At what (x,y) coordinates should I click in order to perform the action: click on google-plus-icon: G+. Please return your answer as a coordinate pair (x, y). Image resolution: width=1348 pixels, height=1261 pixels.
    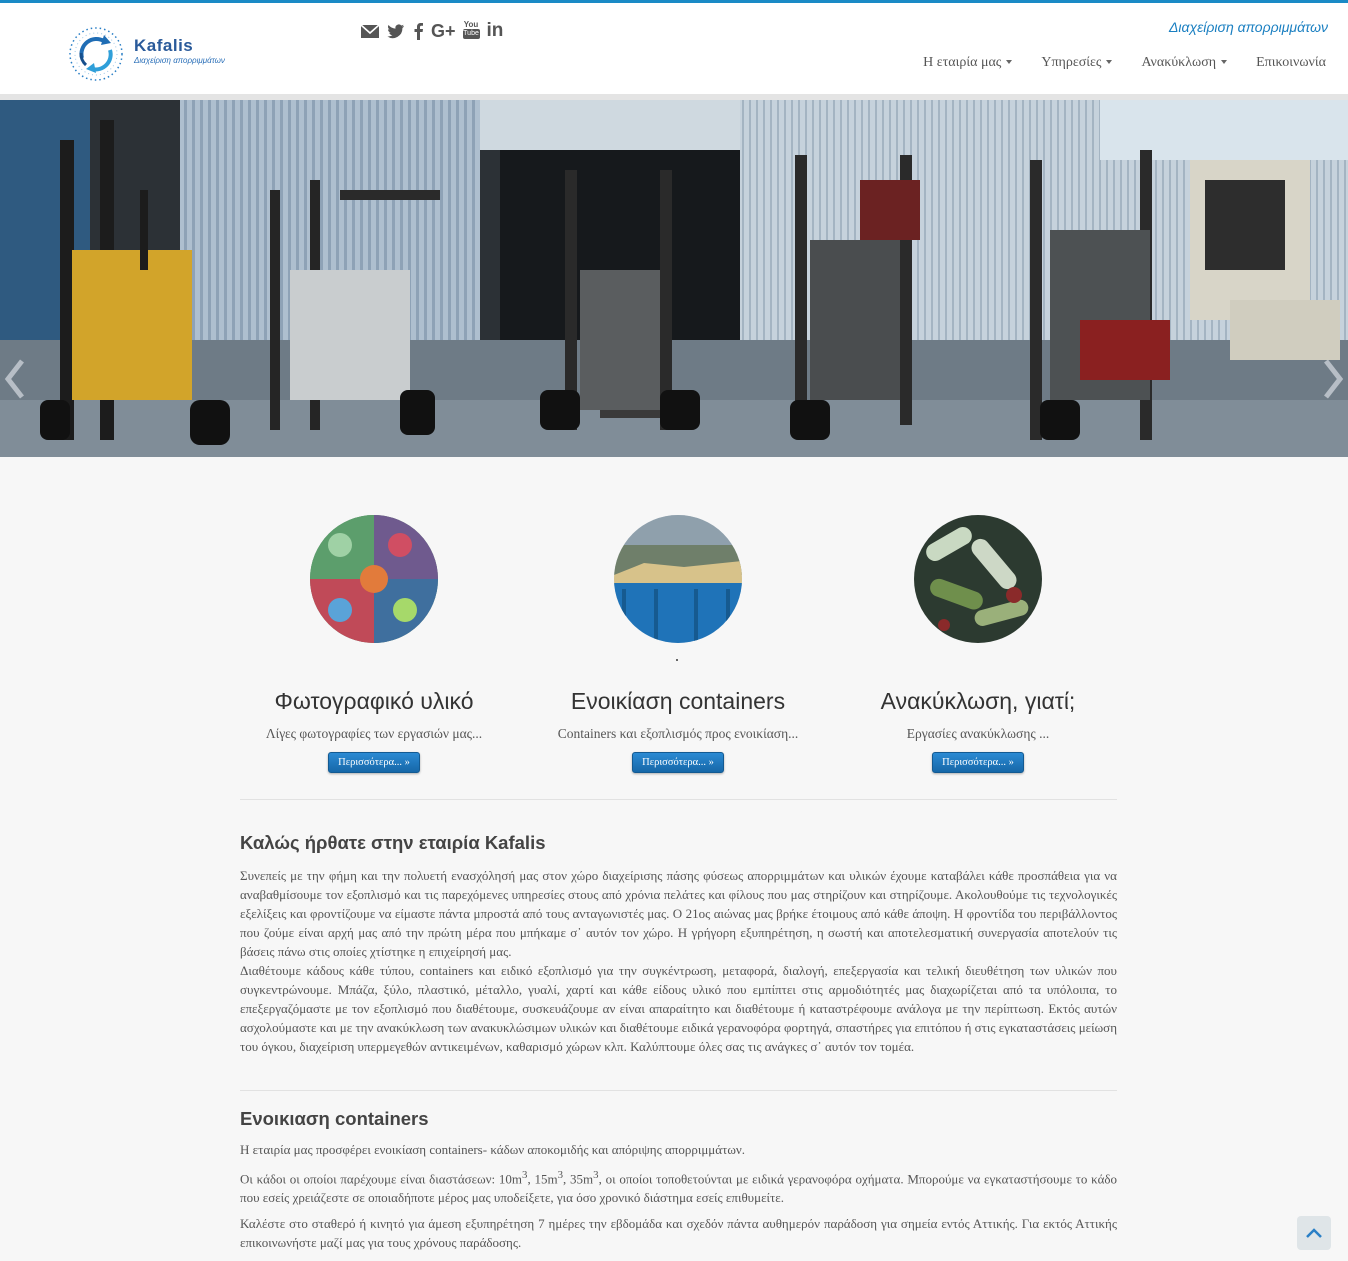
    Looking at the image, I should click on (443, 31).